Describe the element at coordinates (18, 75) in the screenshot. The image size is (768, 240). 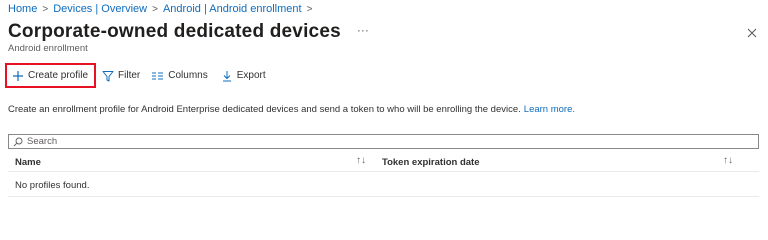
I see `plus-icon` at that location.